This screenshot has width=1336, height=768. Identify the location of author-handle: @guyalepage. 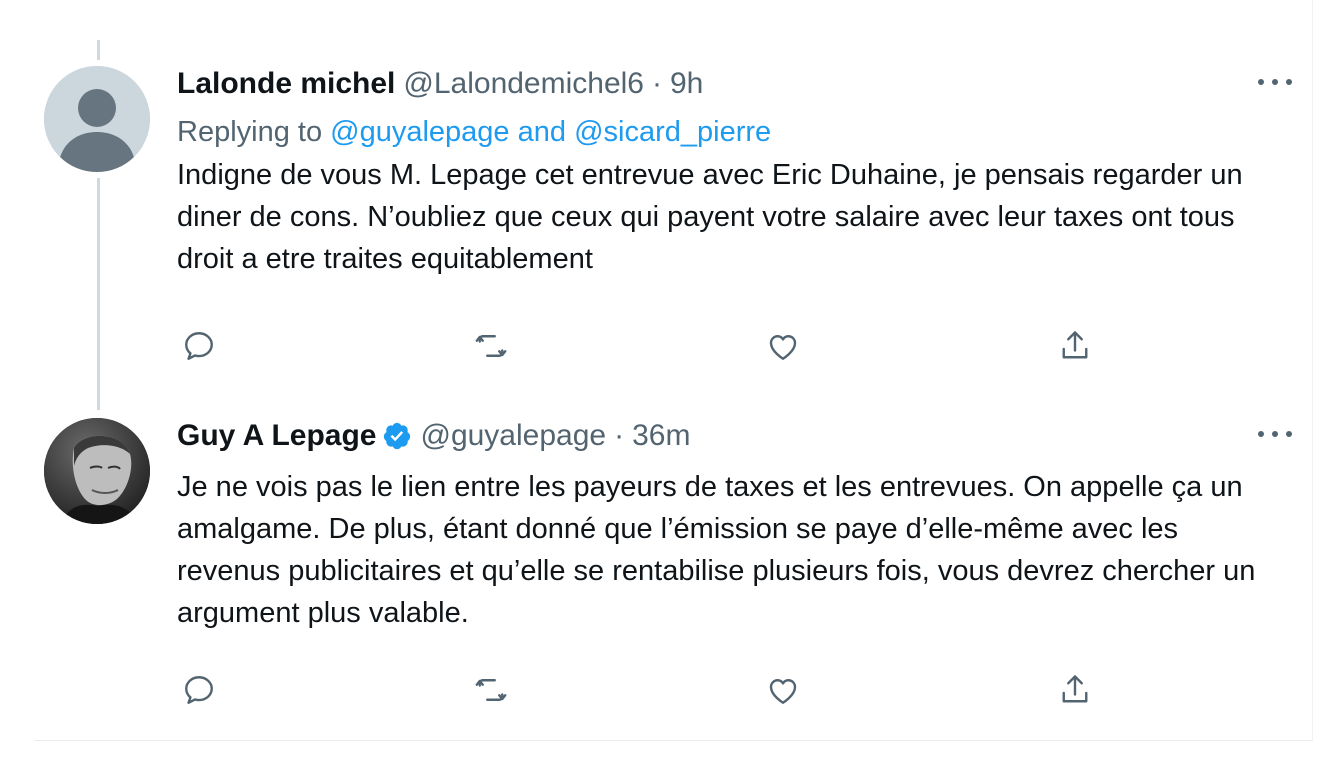
(513, 436).